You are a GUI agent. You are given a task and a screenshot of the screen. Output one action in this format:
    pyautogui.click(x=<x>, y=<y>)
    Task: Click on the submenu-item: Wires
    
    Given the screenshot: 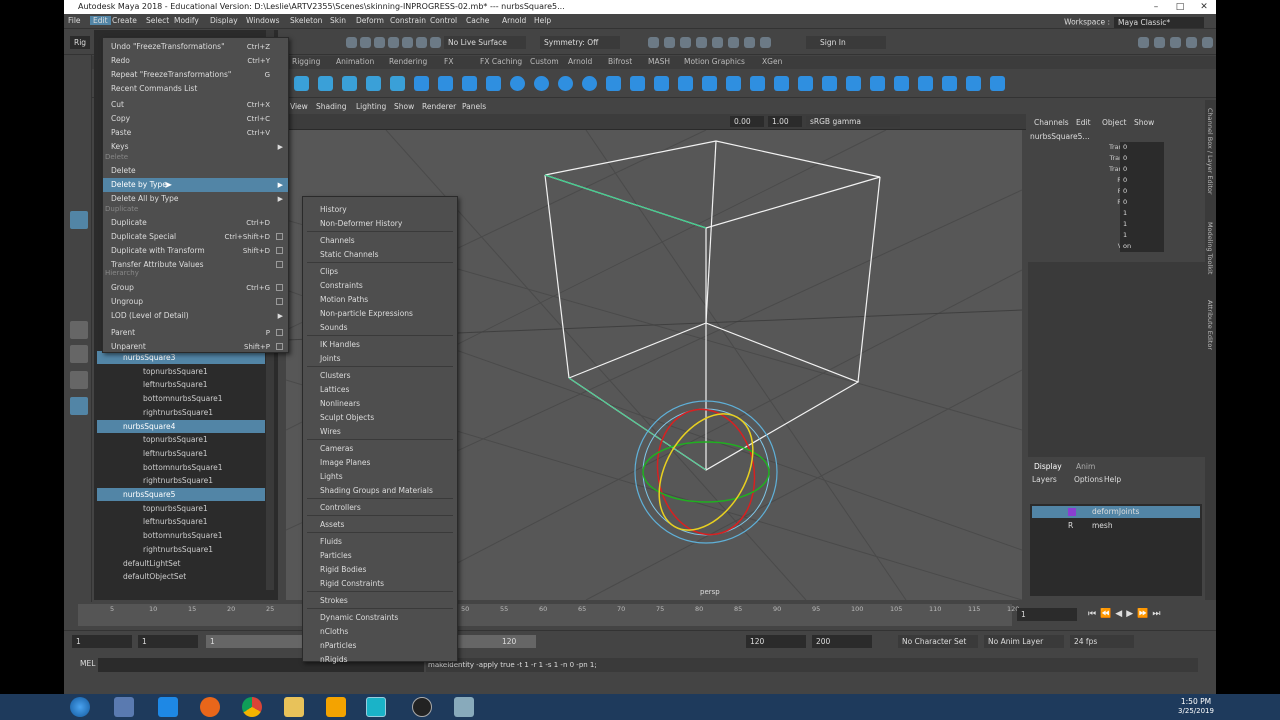 What is the action you would take?
    pyautogui.click(x=394, y=432)
    